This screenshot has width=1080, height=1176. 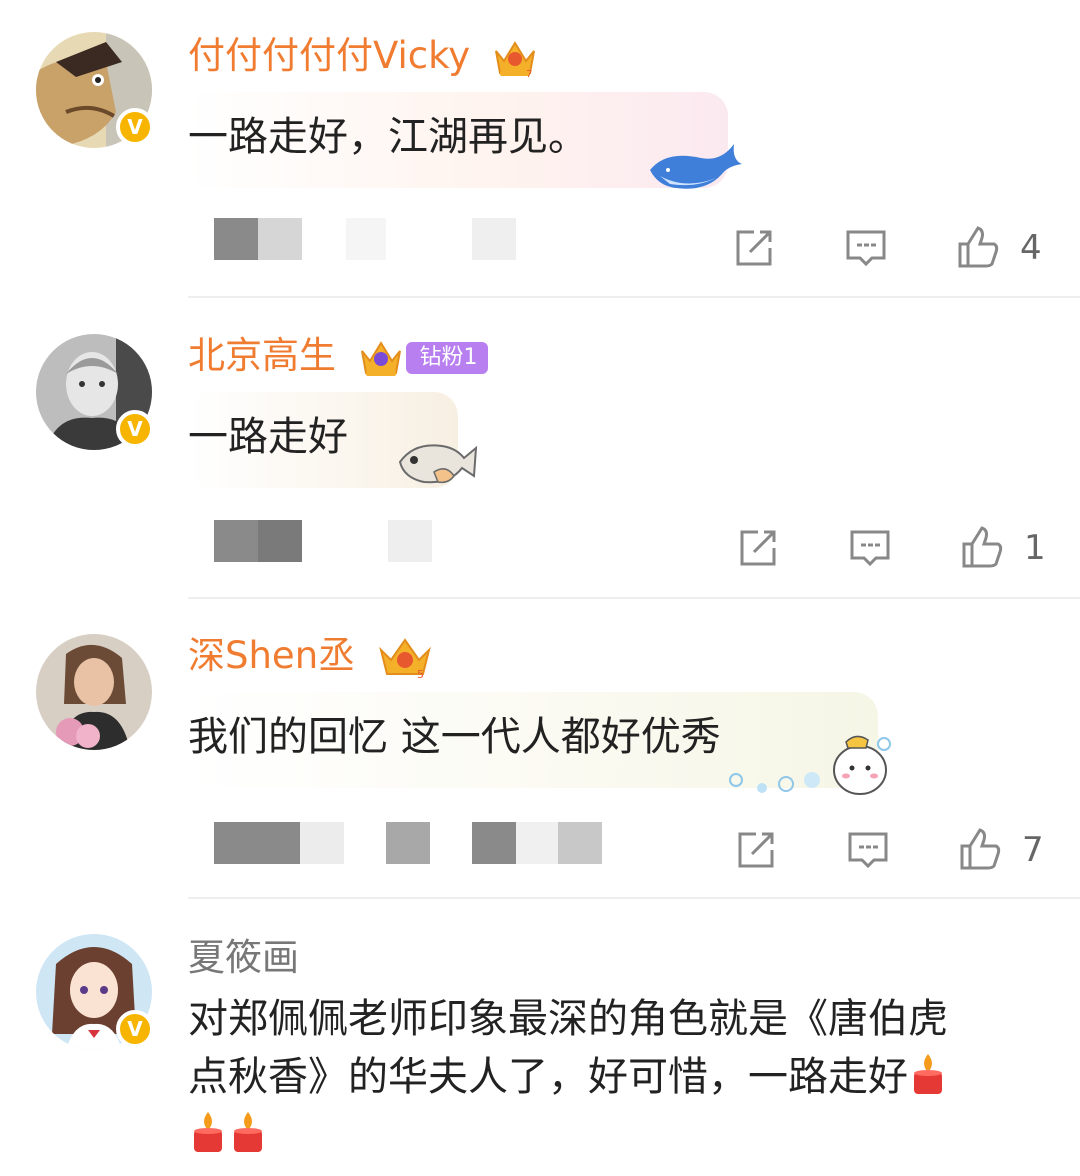 What do you see at coordinates (405, 658) in the screenshot?
I see `crown-icon: 5` at bounding box center [405, 658].